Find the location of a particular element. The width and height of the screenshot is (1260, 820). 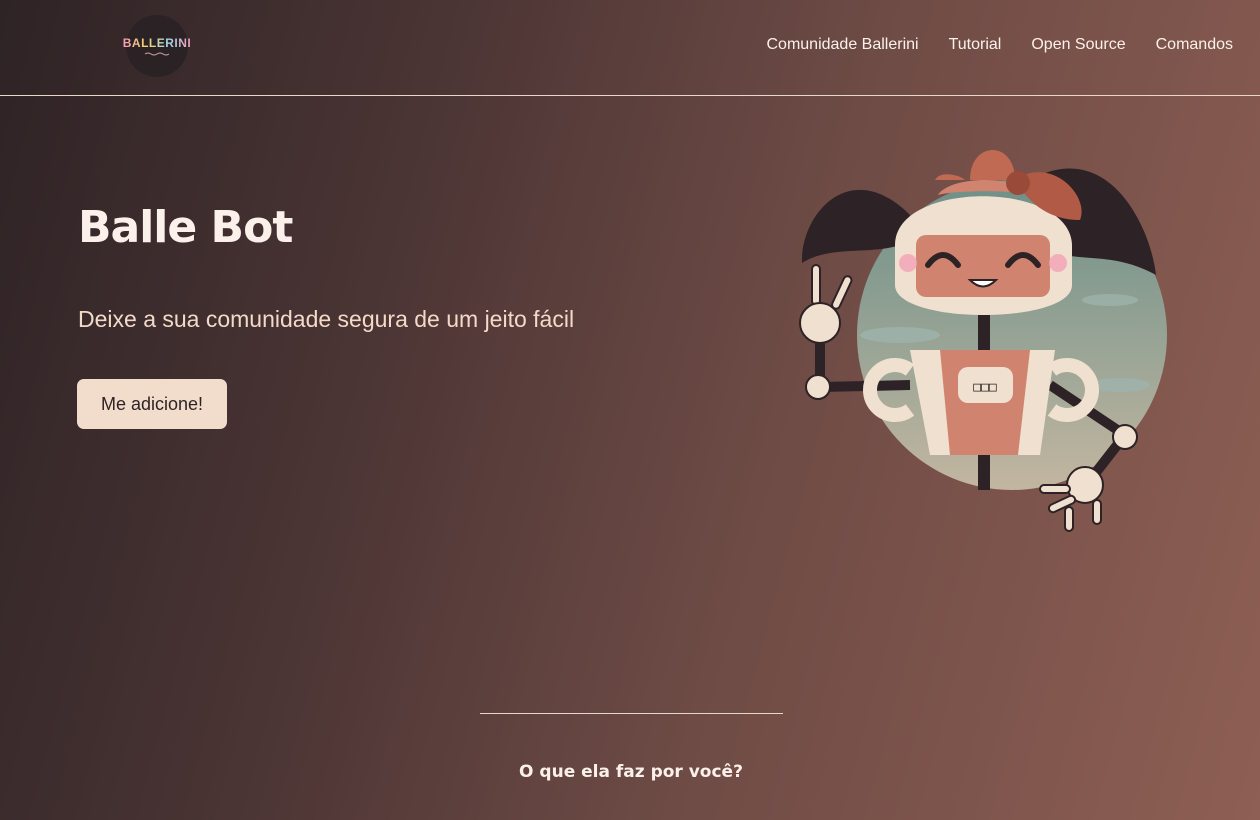

ballerini-logo: BALLERINI is located at coordinates (157, 46).